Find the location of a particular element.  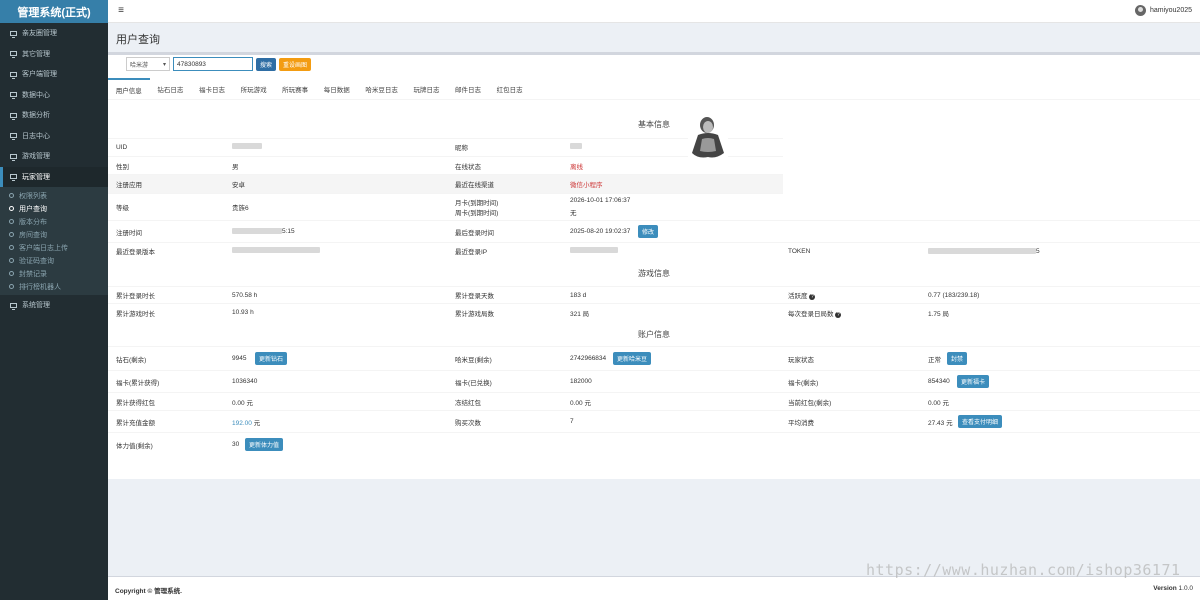

submenu-item-captcha-query: 验证码查询 is located at coordinates (54, 260).